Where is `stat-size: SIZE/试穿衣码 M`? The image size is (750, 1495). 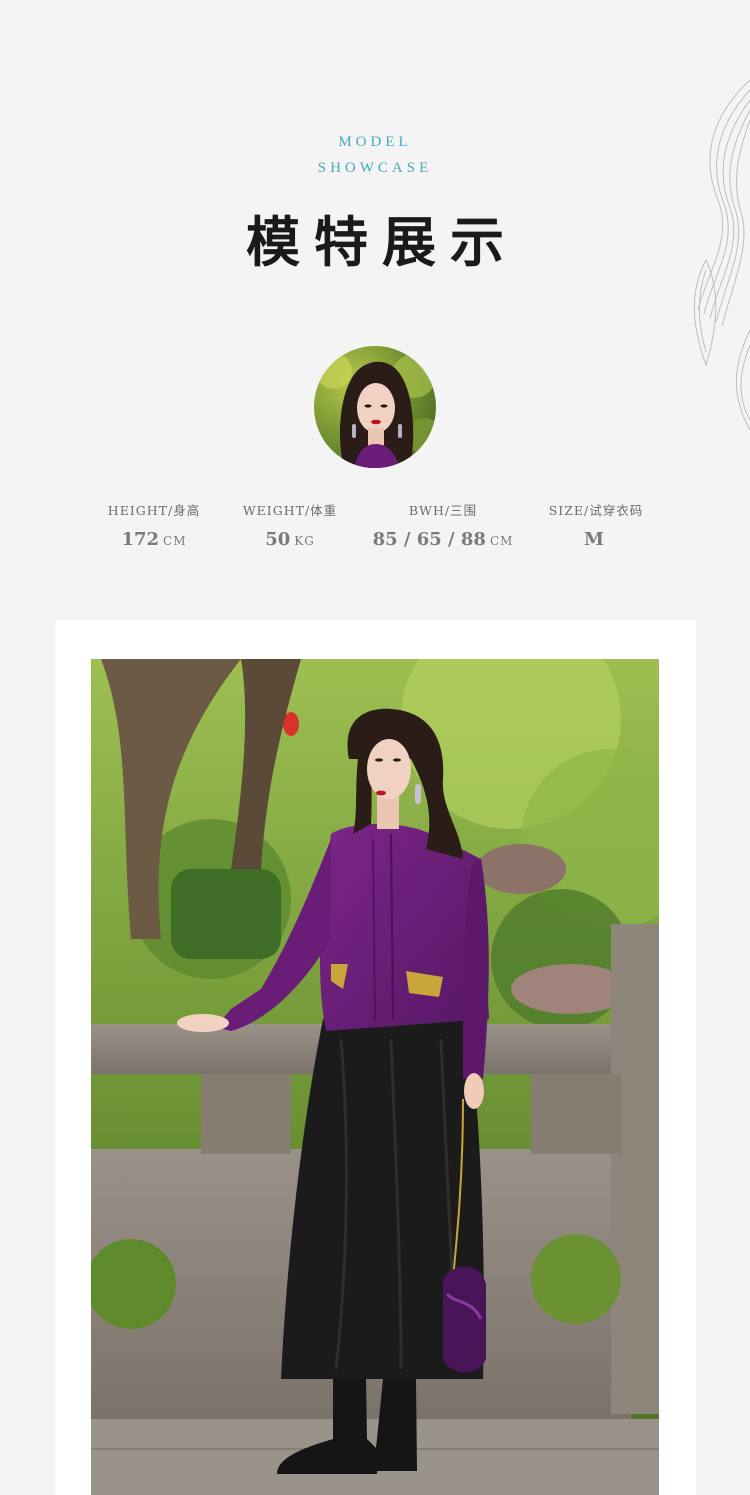 stat-size: SIZE/试穿衣码 M is located at coordinates (596, 525).